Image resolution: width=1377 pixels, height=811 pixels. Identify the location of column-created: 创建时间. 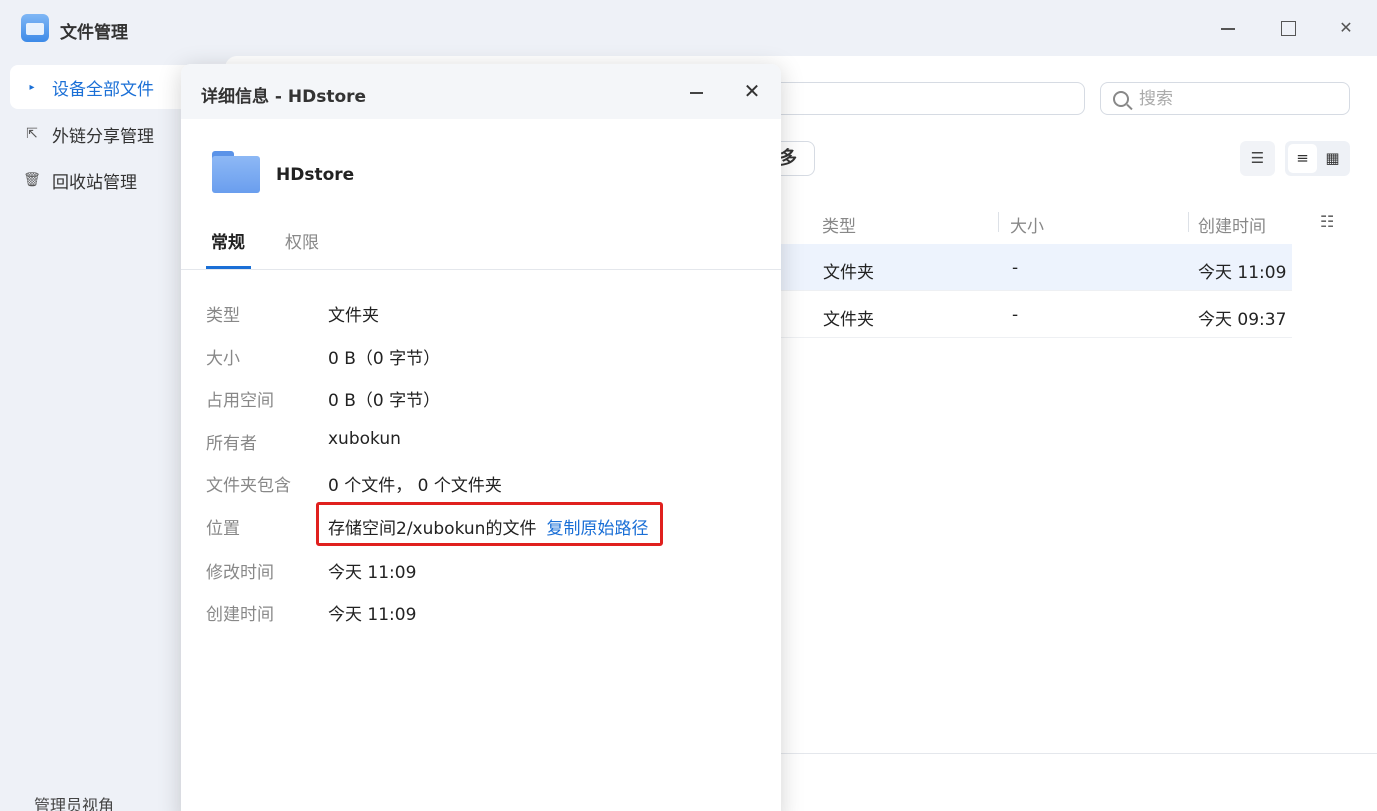
(1232, 224).